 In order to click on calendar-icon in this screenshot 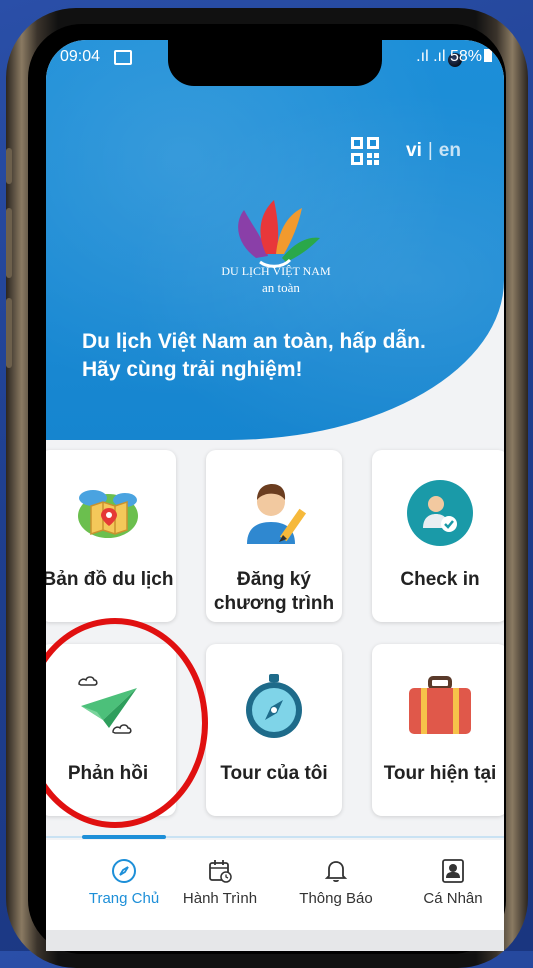, I will do `click(220, 871)`.